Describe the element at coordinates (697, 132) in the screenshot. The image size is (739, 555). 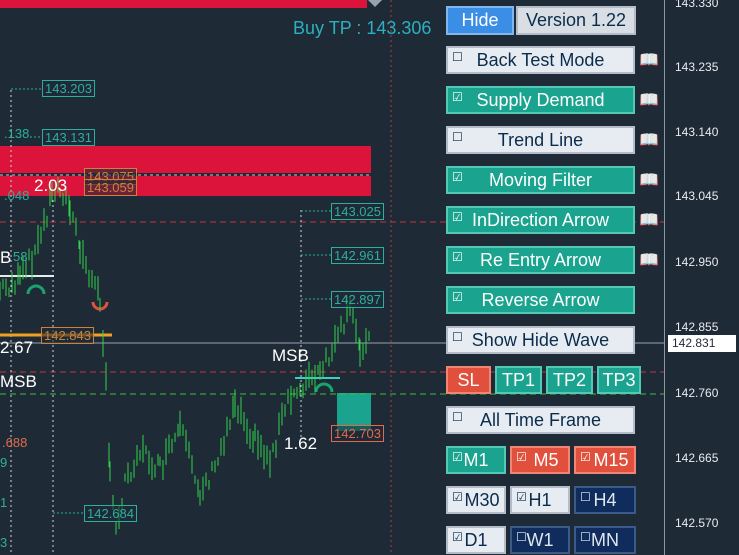
I see `axis-tick: 143.140` at that location.